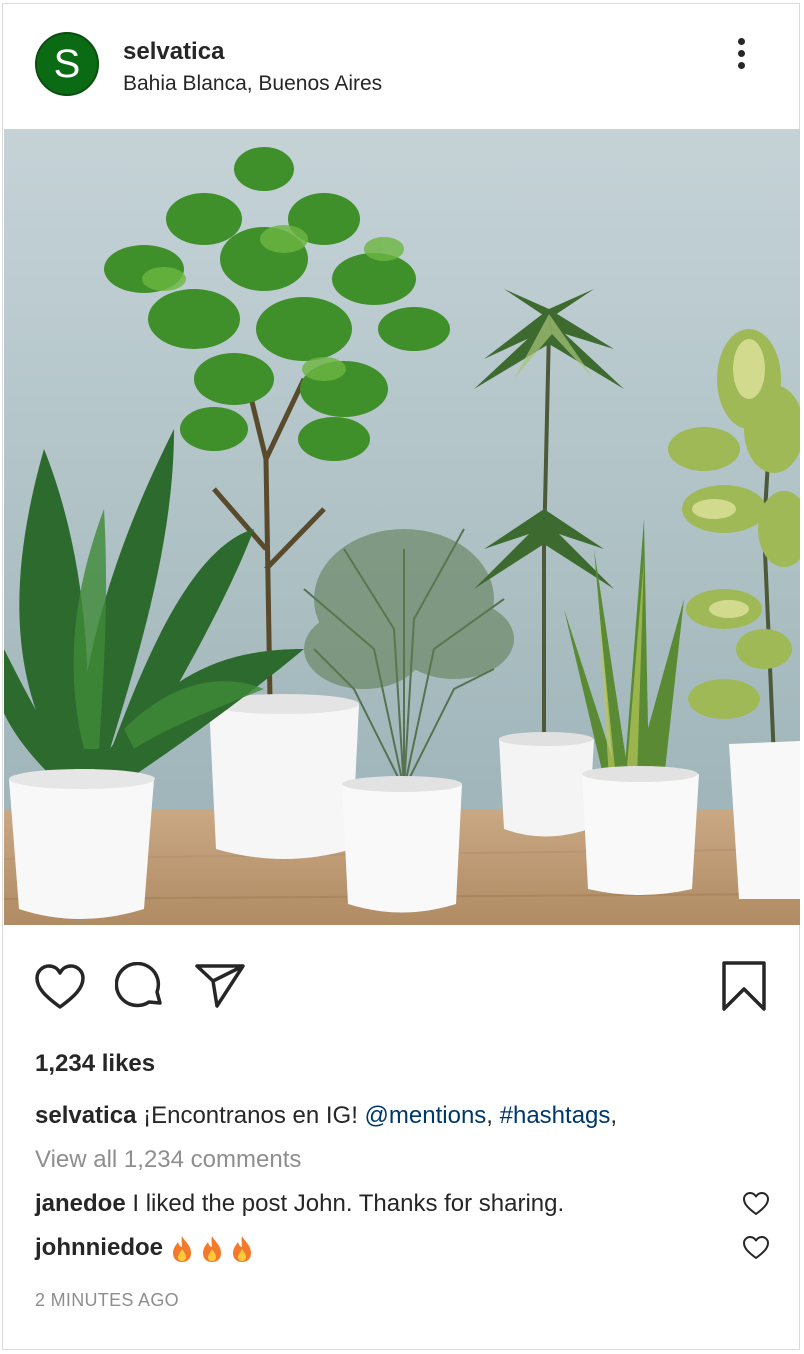 The height and width of the screenshot is (1354, 804). I want to click on caption-username: selvatica, so click(85, 1115).